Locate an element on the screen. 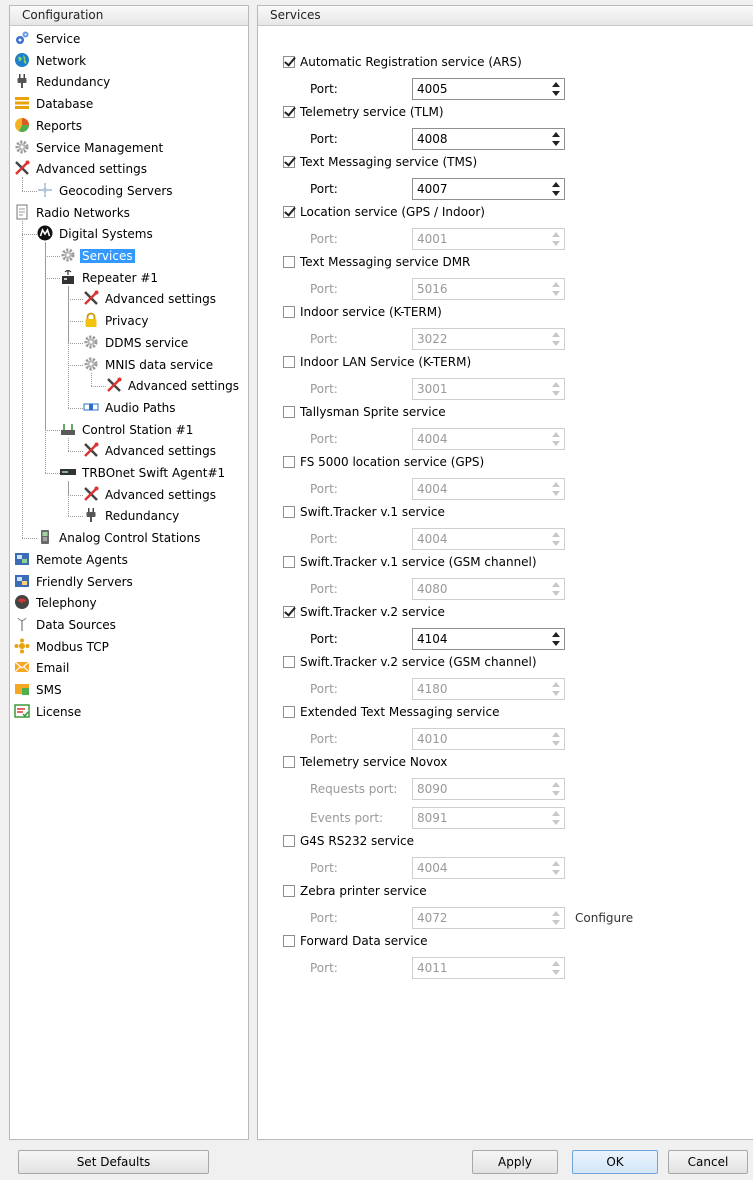  service-location-service-gps-indoor-checkbox-row: Location service (GPS / Indoor) is located at coordinates (384, 212).